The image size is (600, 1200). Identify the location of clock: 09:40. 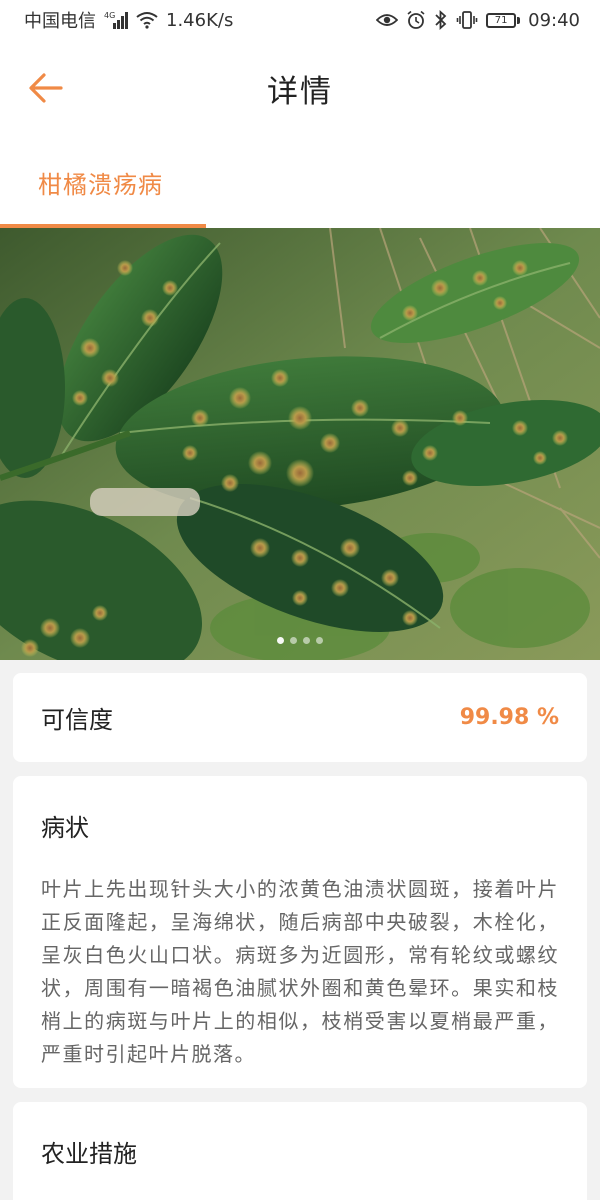
(554, 20).